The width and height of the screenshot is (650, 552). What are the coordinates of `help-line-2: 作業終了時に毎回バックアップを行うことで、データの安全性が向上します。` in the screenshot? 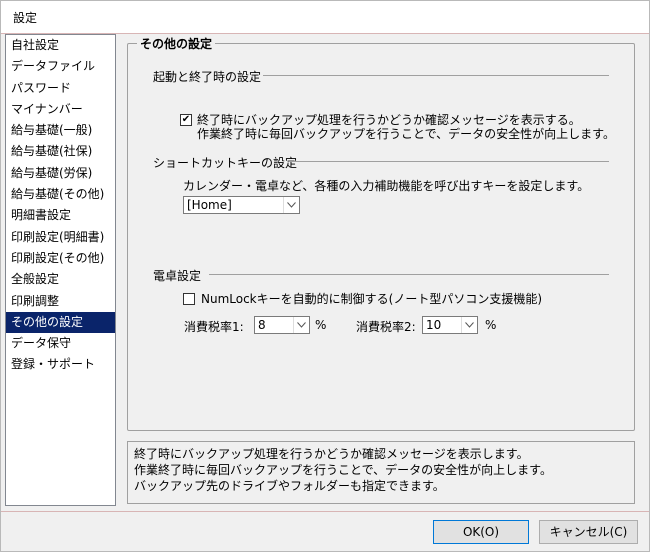 It's located at (343, 470).